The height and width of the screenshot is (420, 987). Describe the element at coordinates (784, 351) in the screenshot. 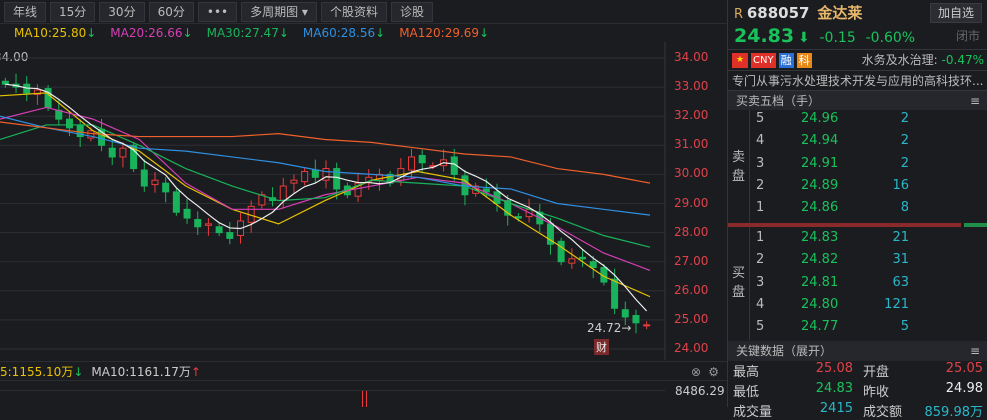

I see `key-data-title: 关键数据（展开）` at that location.